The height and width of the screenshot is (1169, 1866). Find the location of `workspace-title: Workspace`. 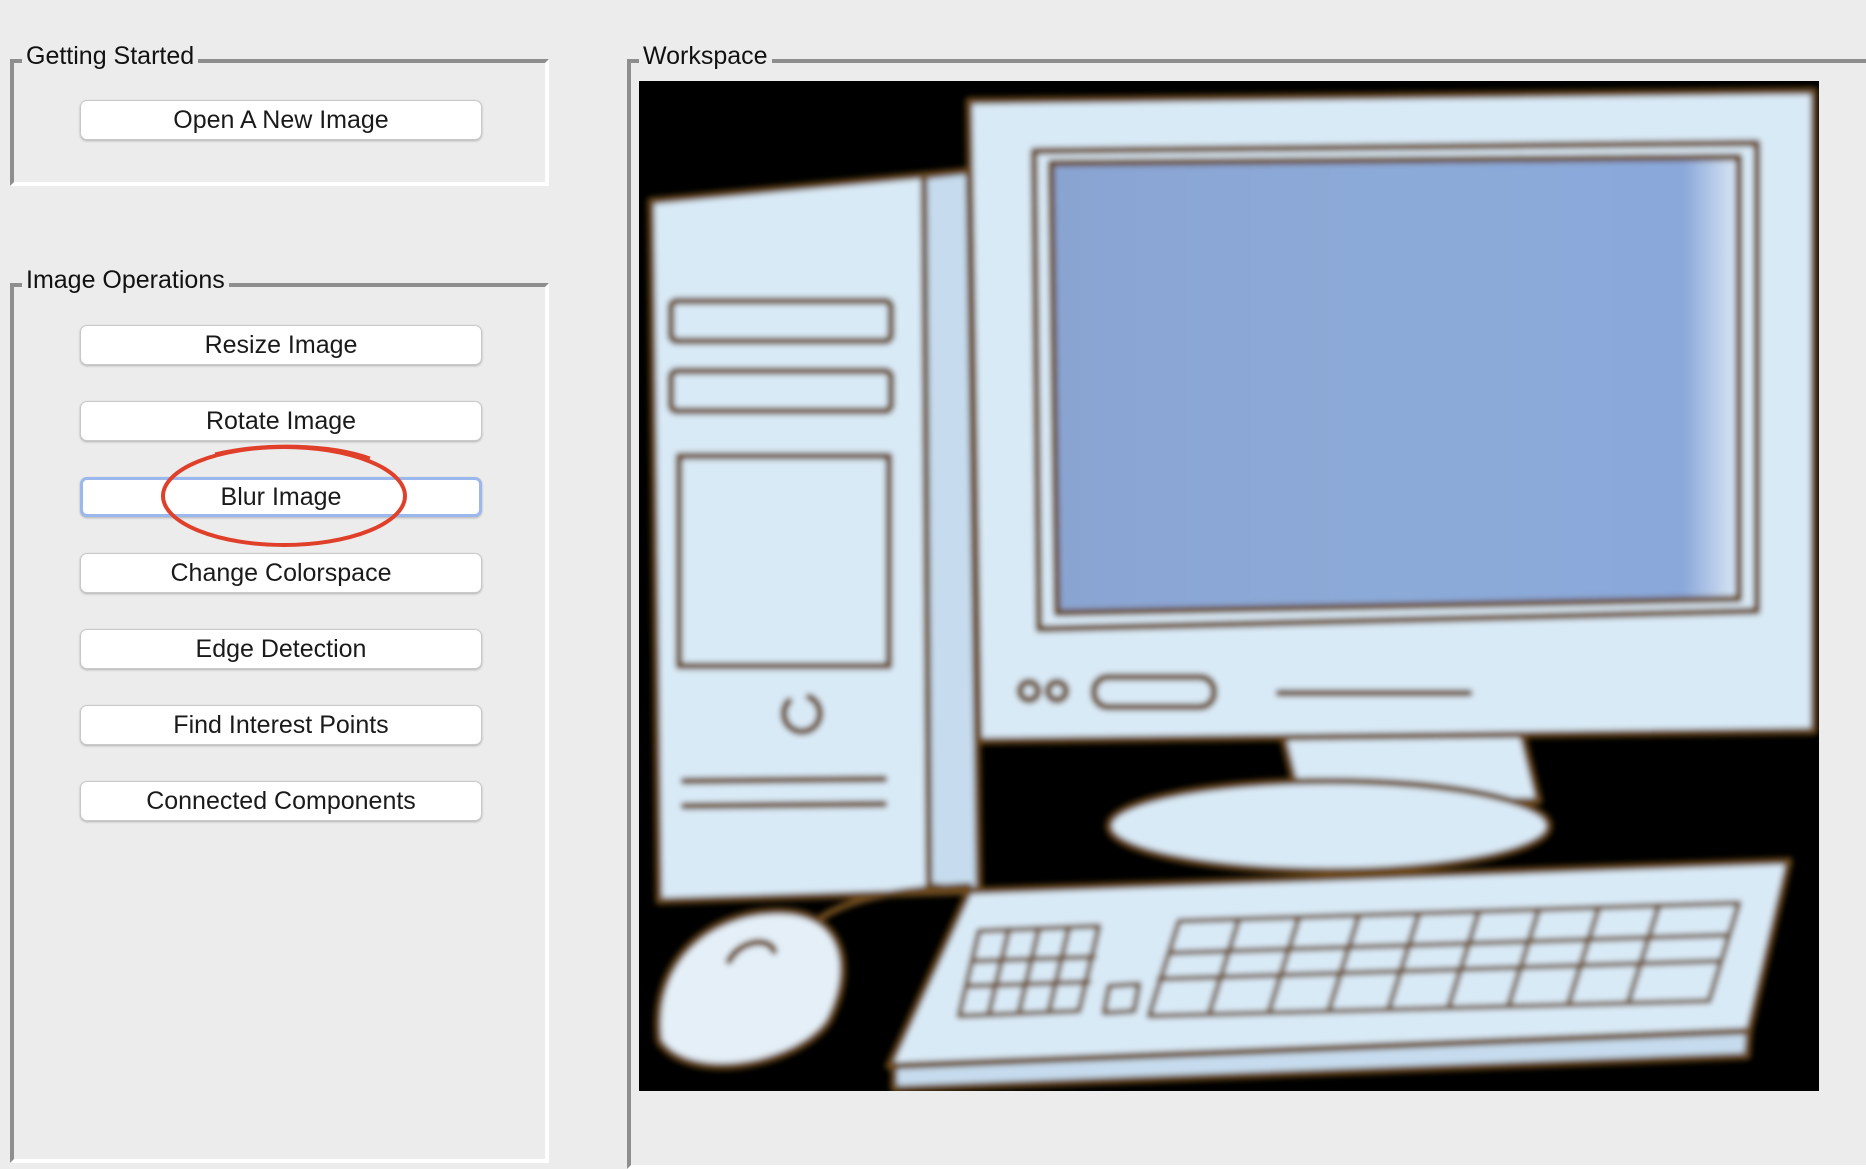

workspace-title: Workspace is located at coordinates (705, 56).